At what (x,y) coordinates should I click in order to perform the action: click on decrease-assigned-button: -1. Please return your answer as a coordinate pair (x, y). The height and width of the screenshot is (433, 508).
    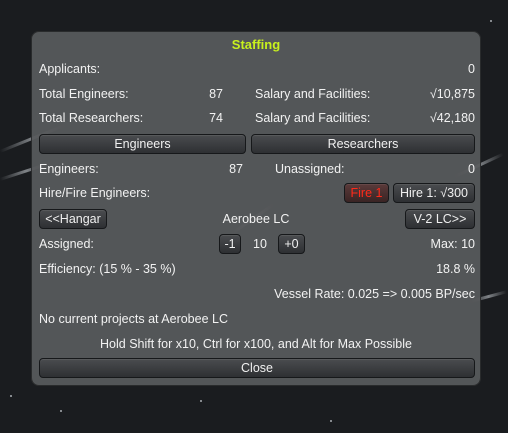
    Looking at the image, I should click on (230, 244).